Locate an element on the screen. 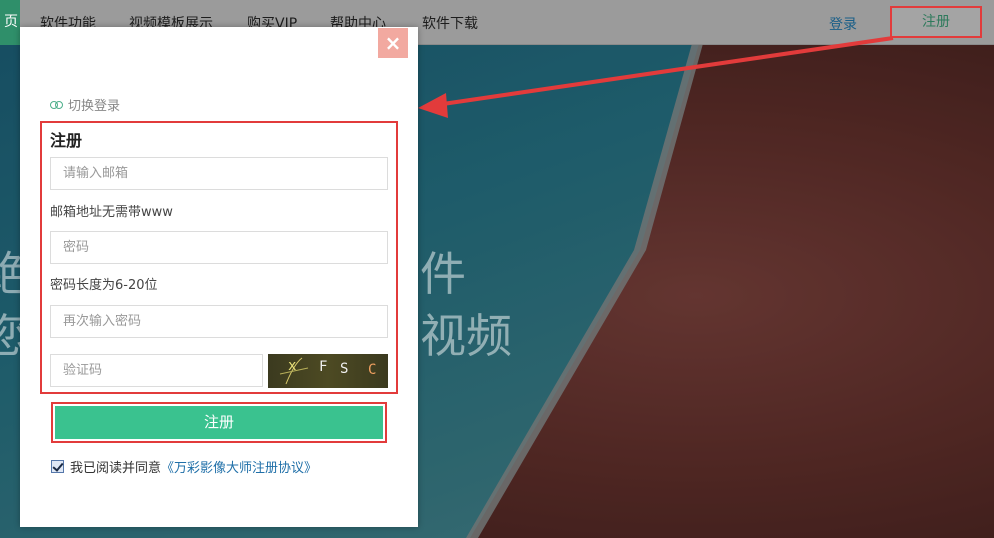  form-title: 注册 is located at coordinates (66, 140).